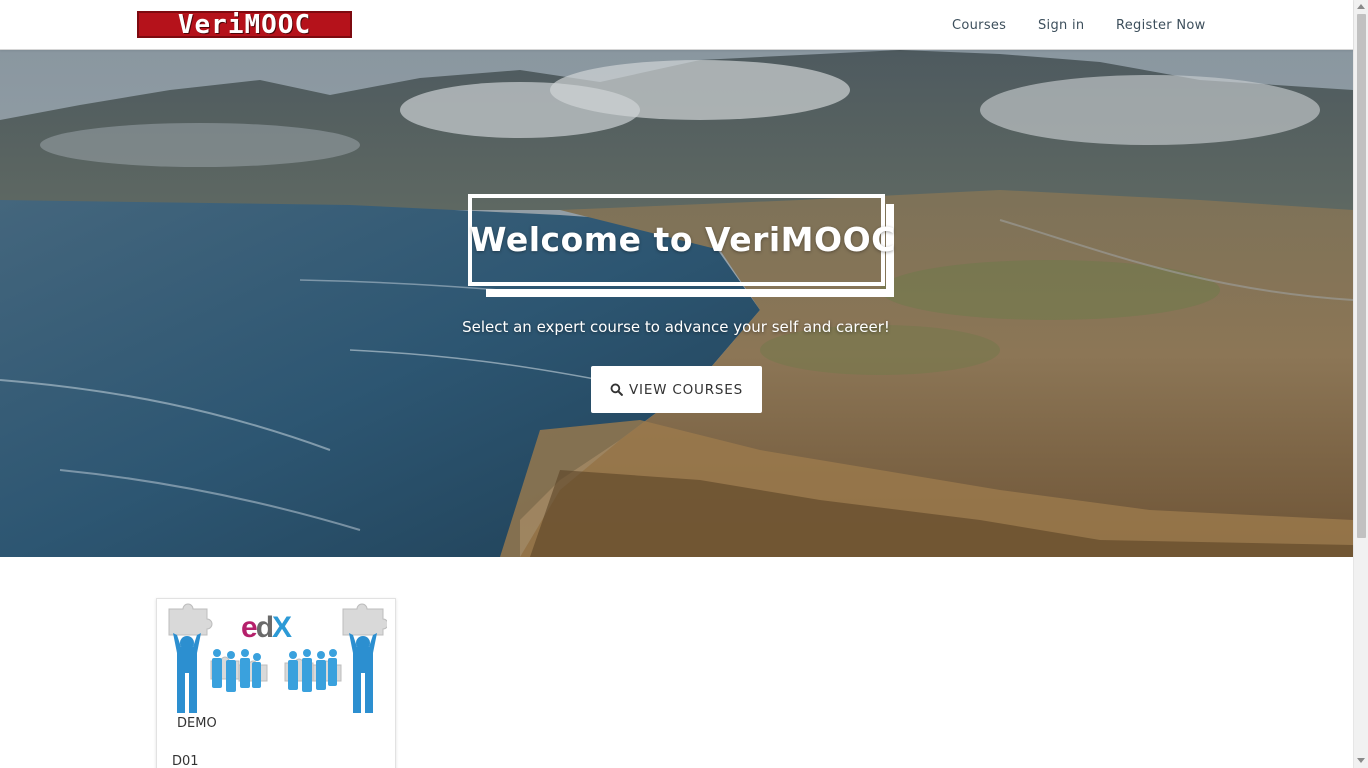  What do you see at coordinates (277, 658) in the screenshot?
I see `course-thumbnail: edX` at bounding box center [277, 658].